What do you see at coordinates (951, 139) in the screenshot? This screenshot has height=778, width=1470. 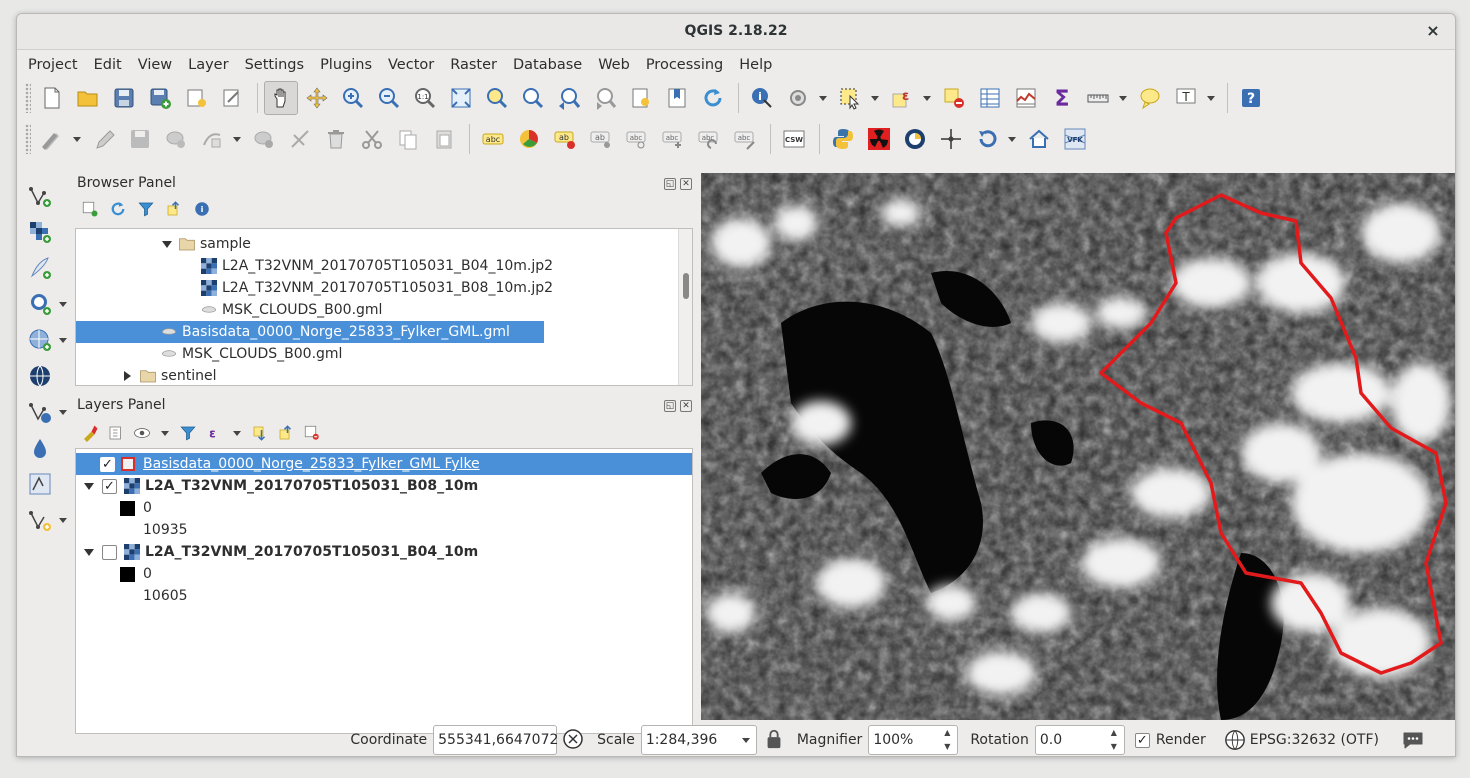 I see `crosshair-icon` at bounding box center [951, 139].